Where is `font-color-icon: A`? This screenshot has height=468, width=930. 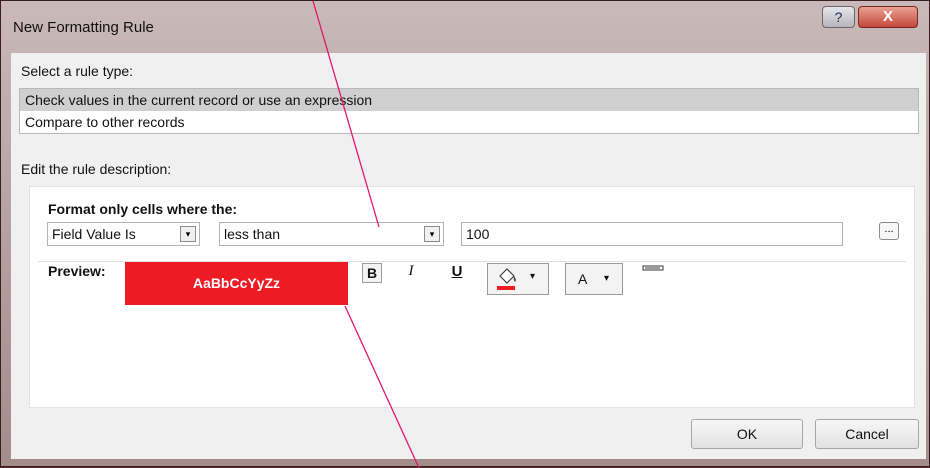 font-color-icon: A is located at coordinates (583, 279).